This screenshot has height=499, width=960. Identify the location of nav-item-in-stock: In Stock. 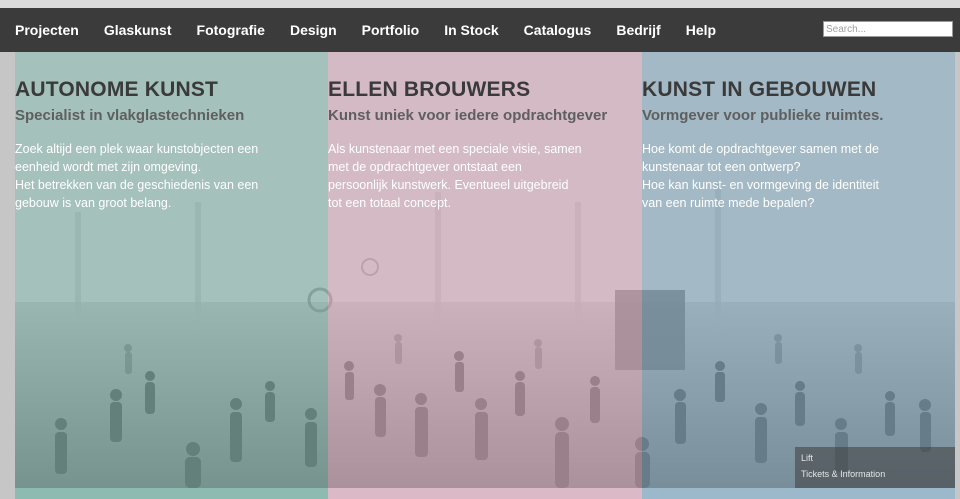
(471, 30).